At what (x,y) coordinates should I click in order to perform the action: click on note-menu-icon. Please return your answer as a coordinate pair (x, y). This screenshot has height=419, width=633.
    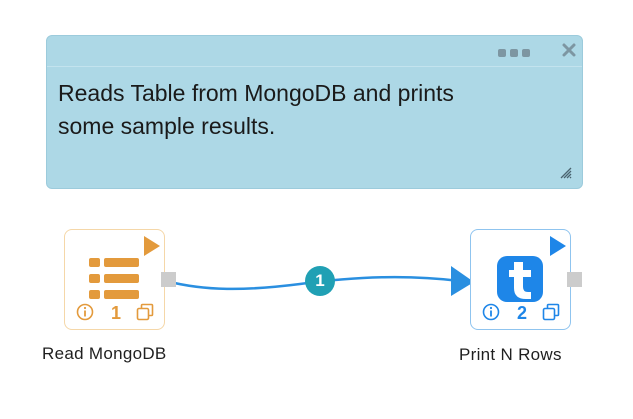
    Looking at the image, I should click on (514, 53).